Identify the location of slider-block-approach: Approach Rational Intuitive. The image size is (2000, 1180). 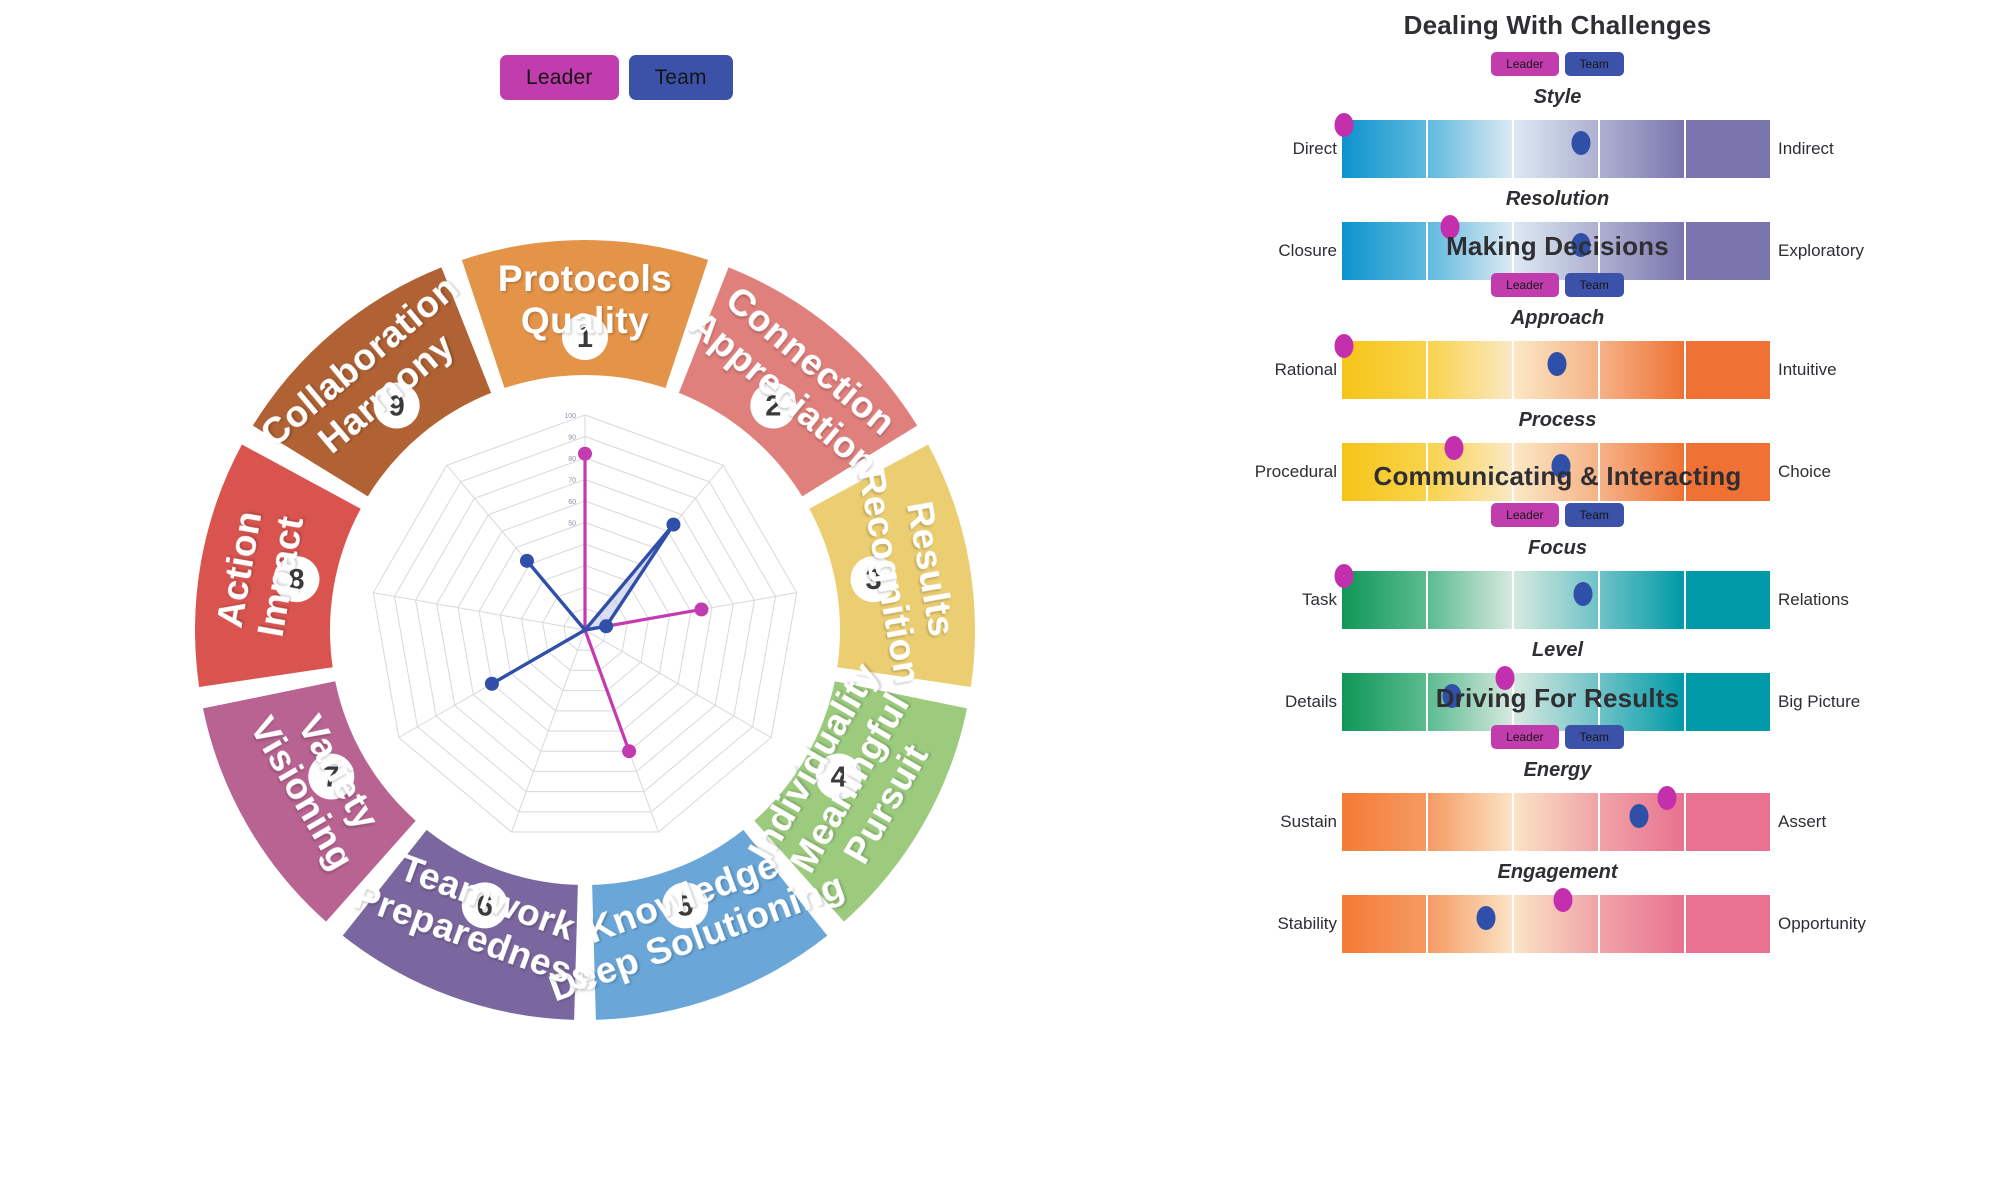
(1557, 353).